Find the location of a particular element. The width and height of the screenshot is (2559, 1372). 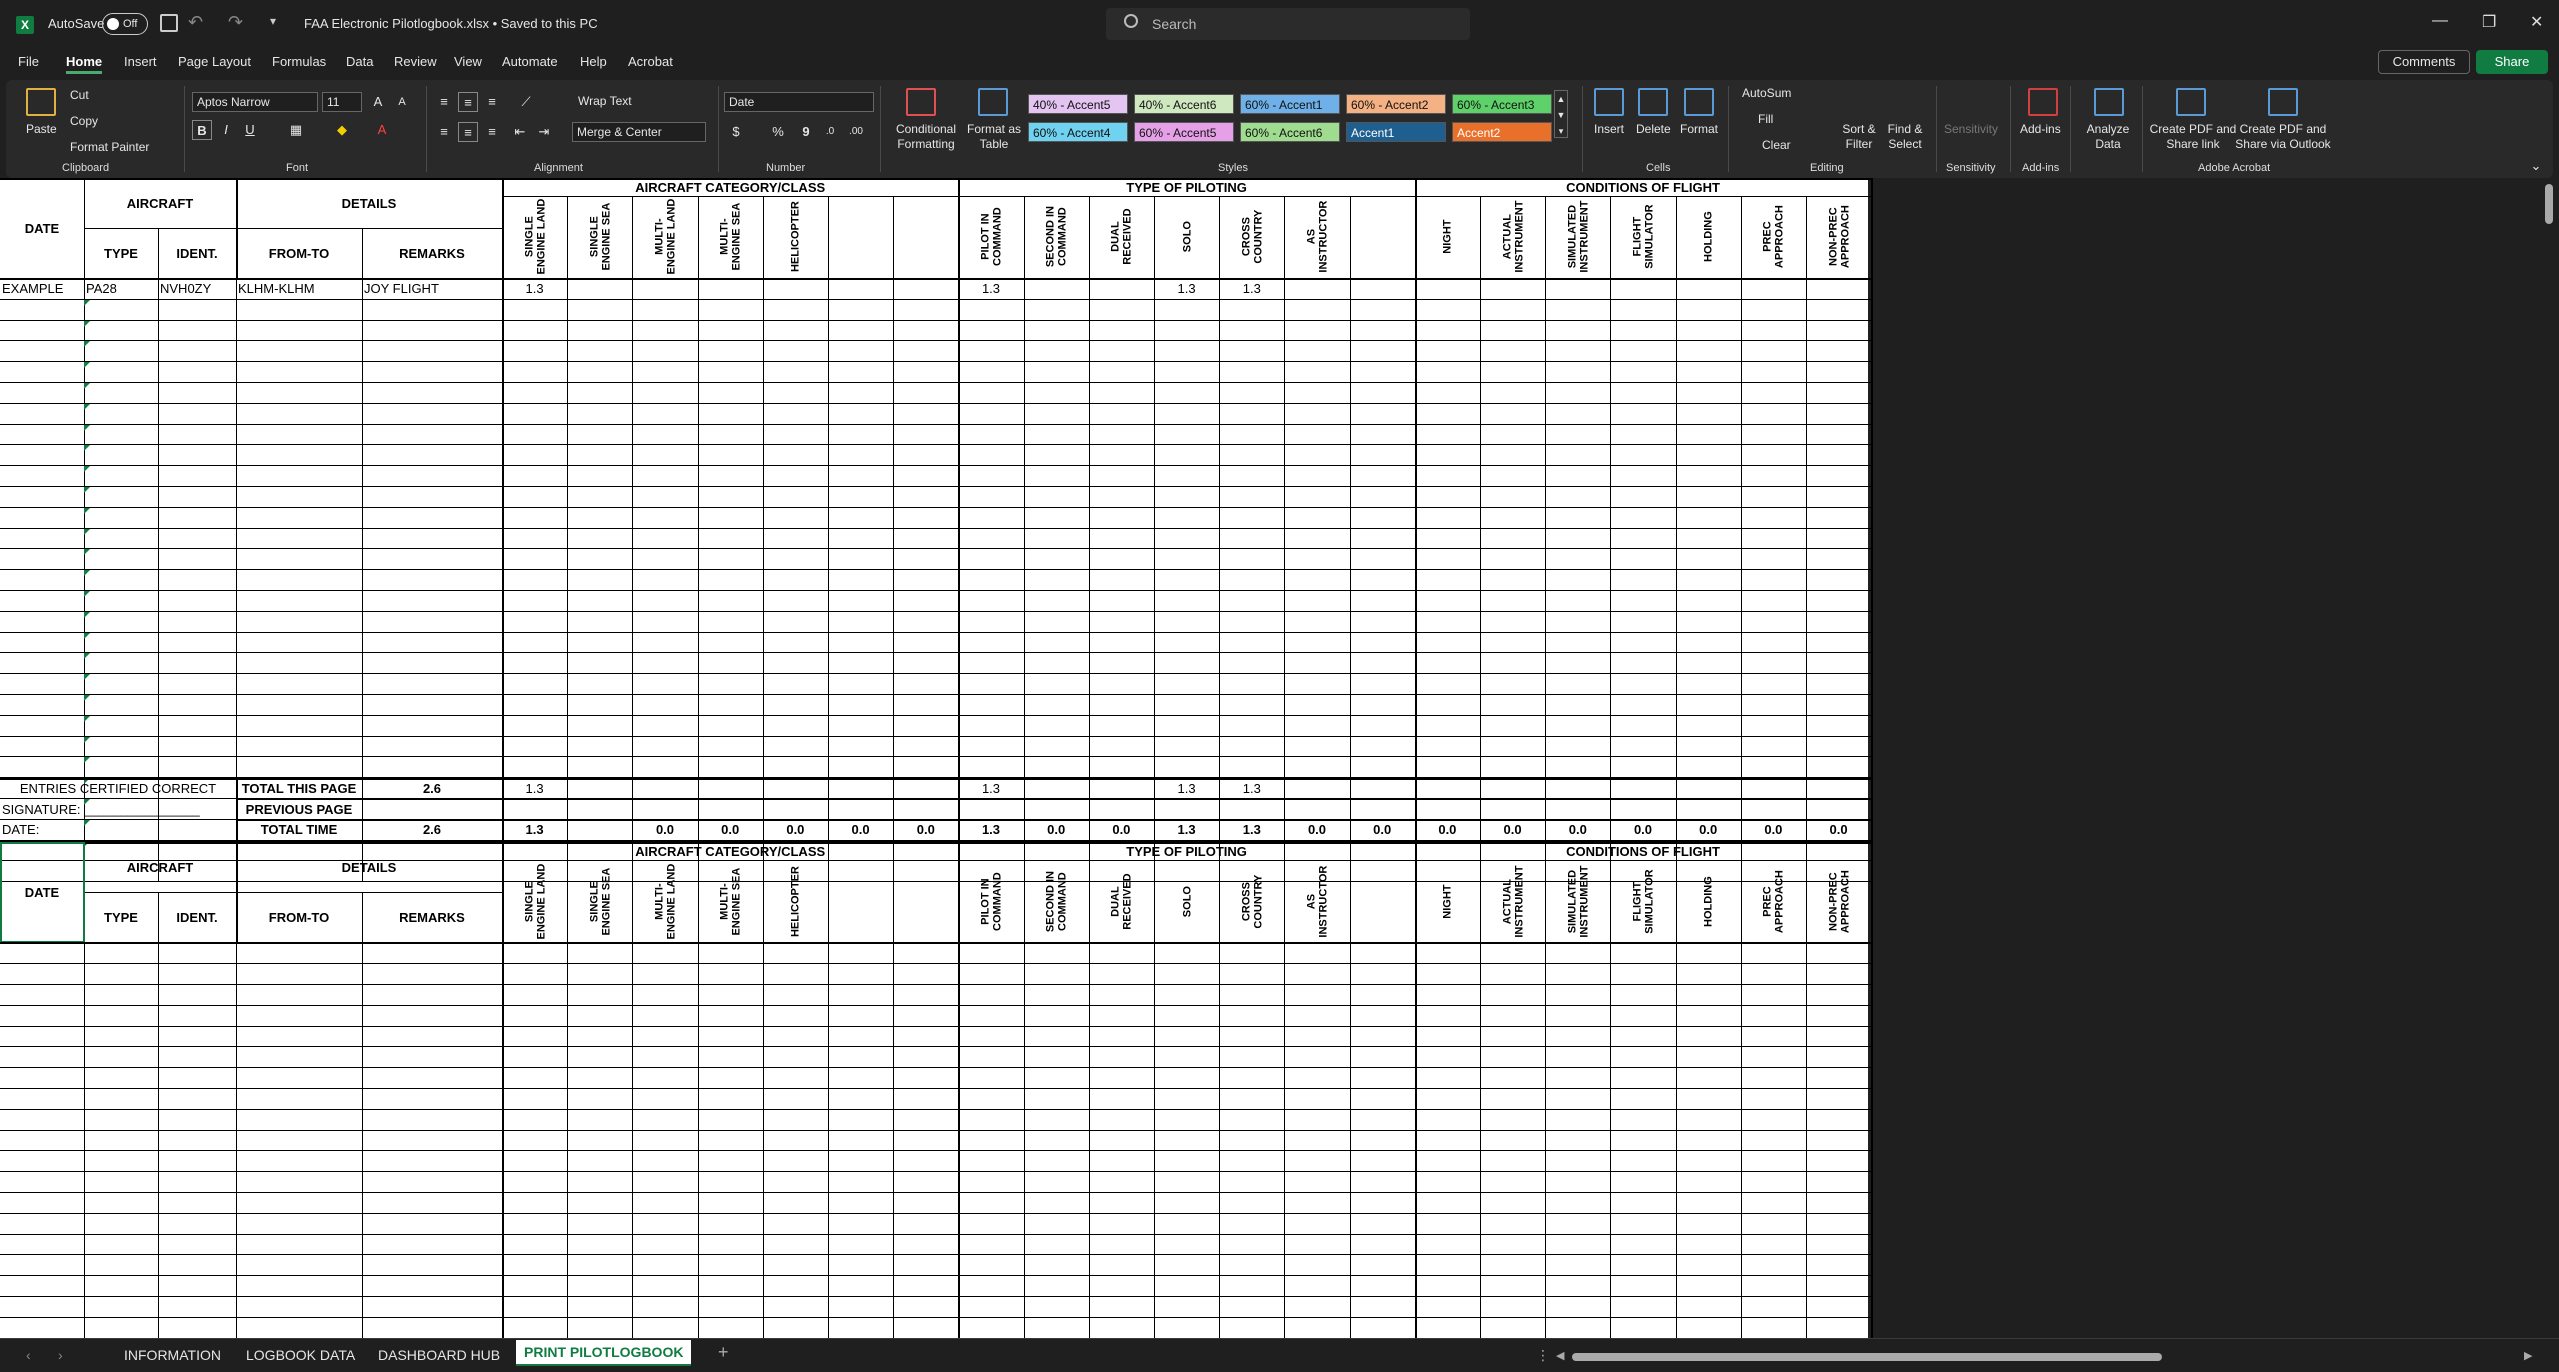

save-icon is located at coordinates (169, 23).